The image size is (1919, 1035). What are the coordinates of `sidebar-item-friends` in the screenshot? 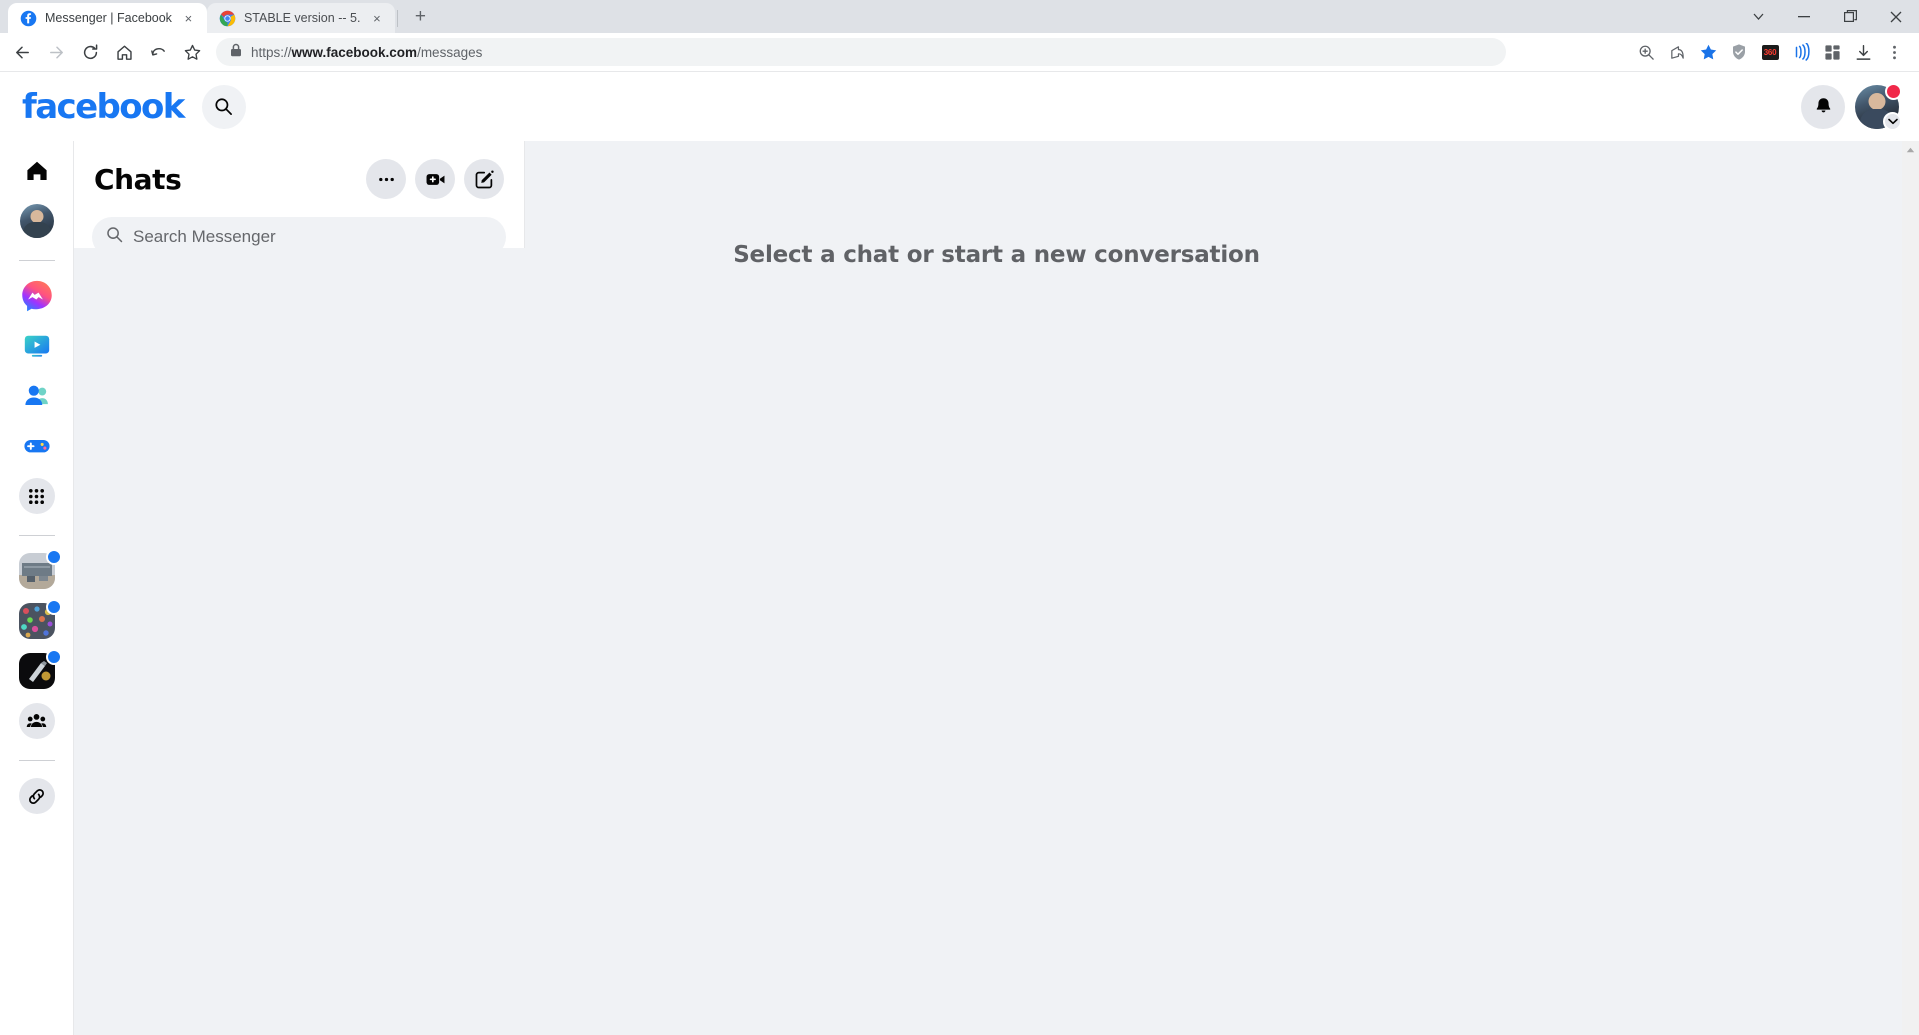 It's located at (37, 396).